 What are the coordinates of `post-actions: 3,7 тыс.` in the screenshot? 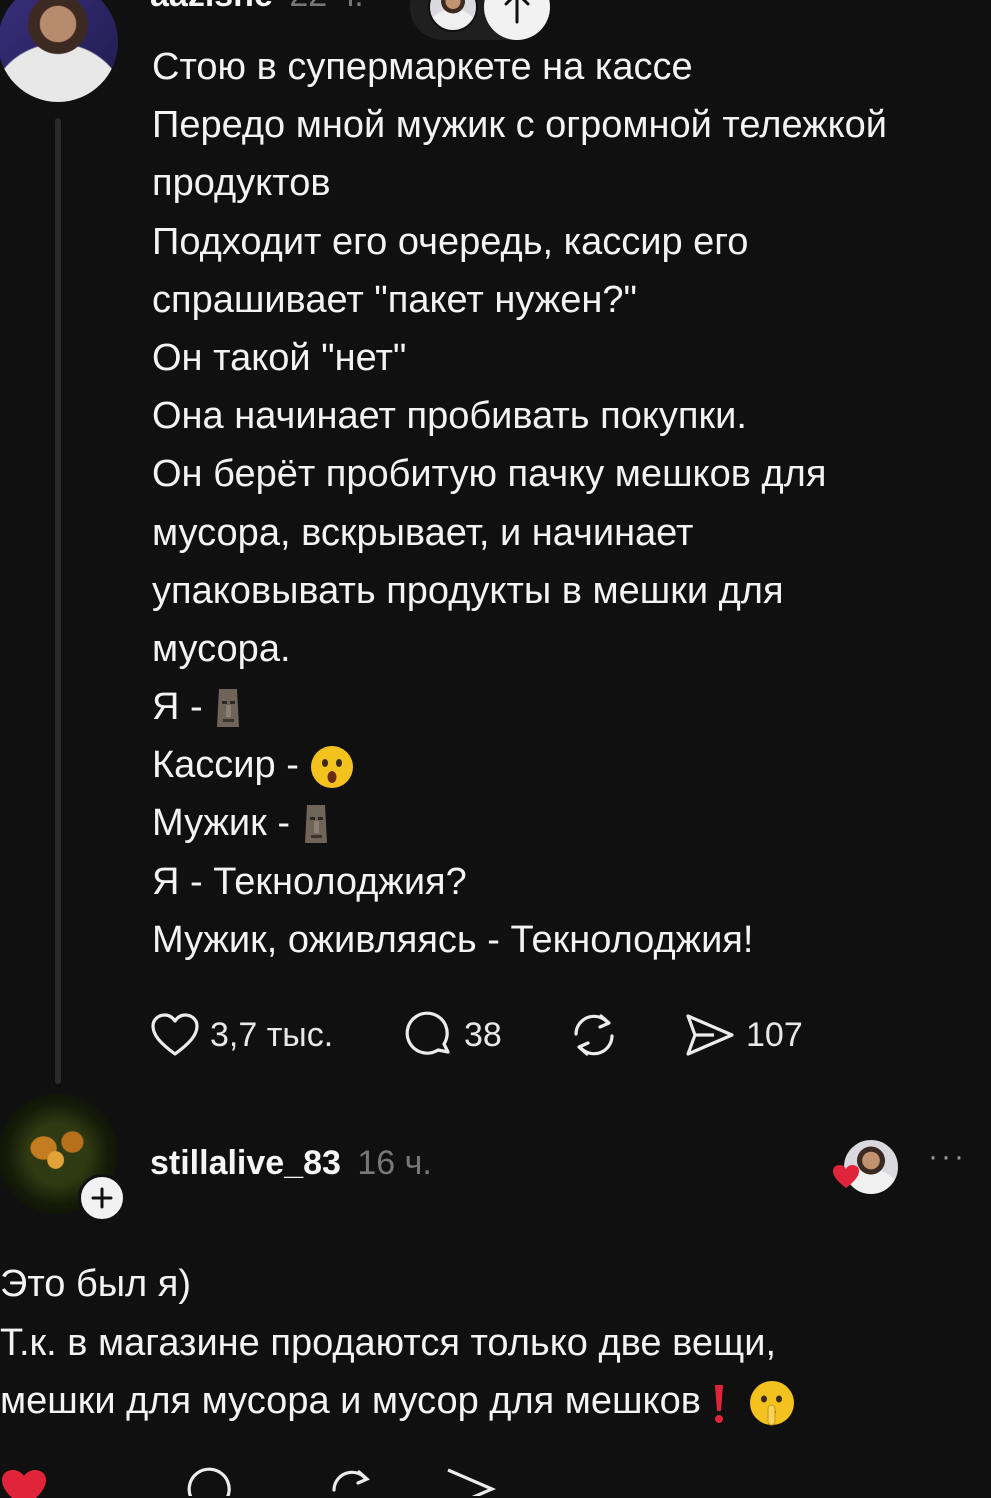 It's located at (241, 1035).